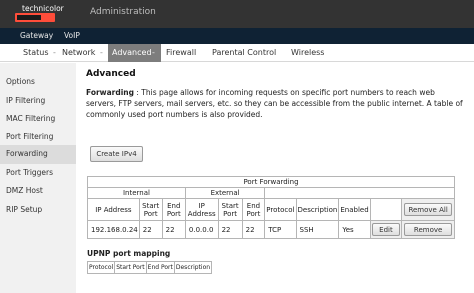  Describe the element at coordinates (237, 14) in the screenshot. I see `top-bar: technicolor Administration` at that location.